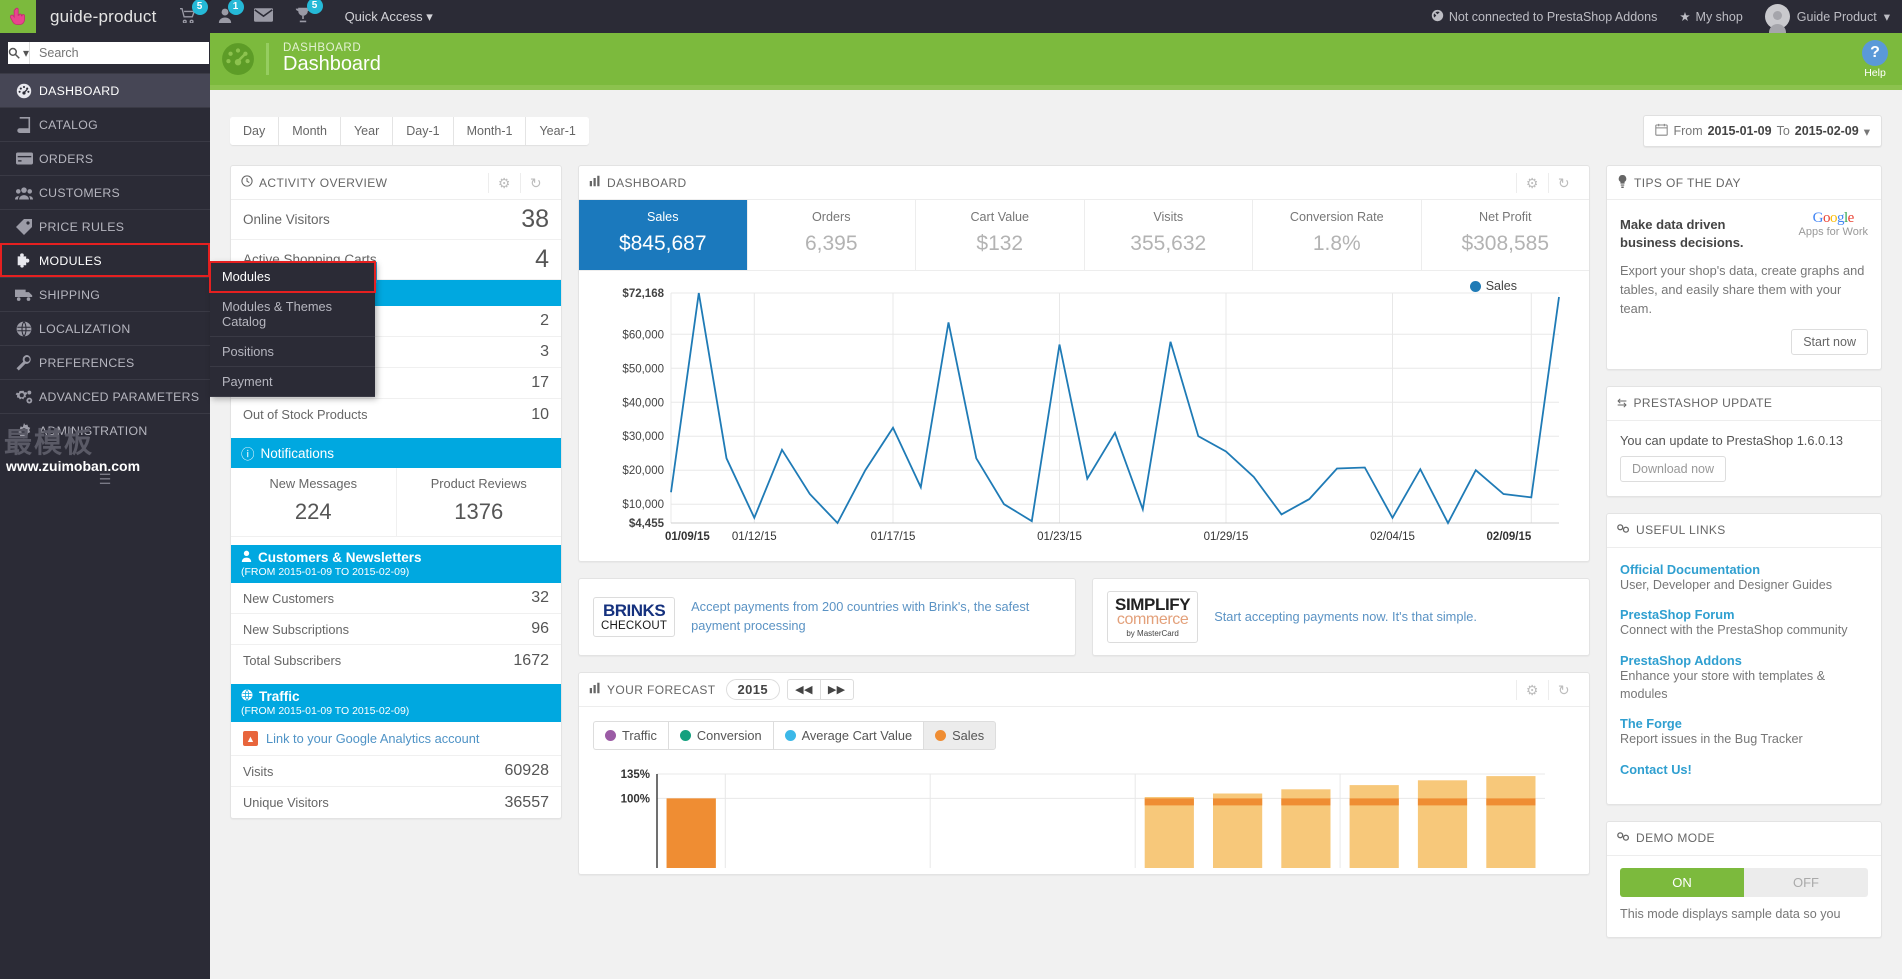 Image resolution: width=1902 pixels, height=979 pixels. I want to click on kpi-visits: Visits 355,632, so click(1169, 235).